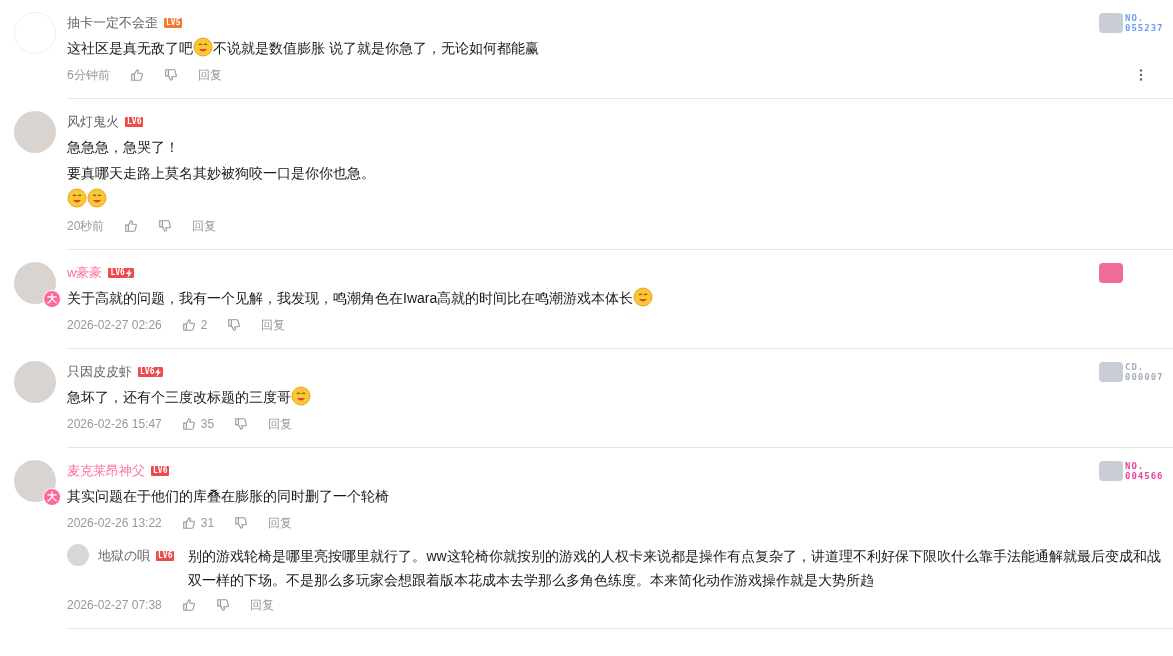 The width and height of the screenshot is (1173, 656). What do you see at coordinates (221, 173) in the screenshot?
I see `comment-text: 要真哪天走路上莫名其妙被狗咬一口是你你也急。` at bounding box center [221, 173].